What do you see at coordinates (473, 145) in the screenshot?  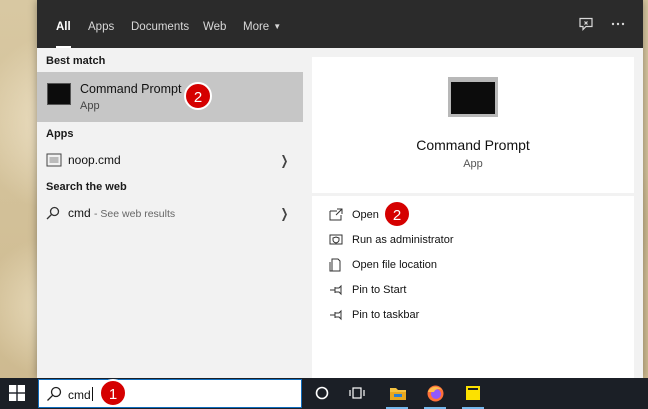 I see `detail-title: Command Prompt` at bounding box center [473, 145].